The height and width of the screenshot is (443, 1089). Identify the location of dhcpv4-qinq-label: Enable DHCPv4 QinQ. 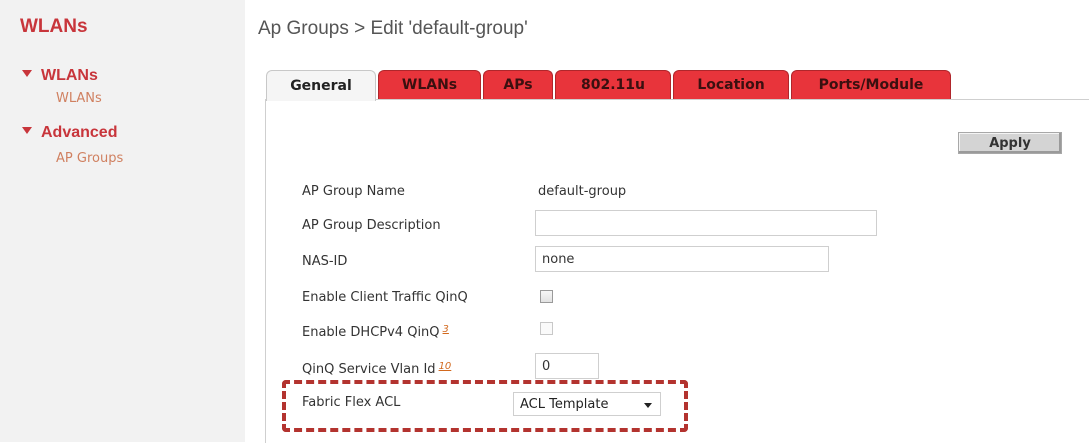
(371, 332).